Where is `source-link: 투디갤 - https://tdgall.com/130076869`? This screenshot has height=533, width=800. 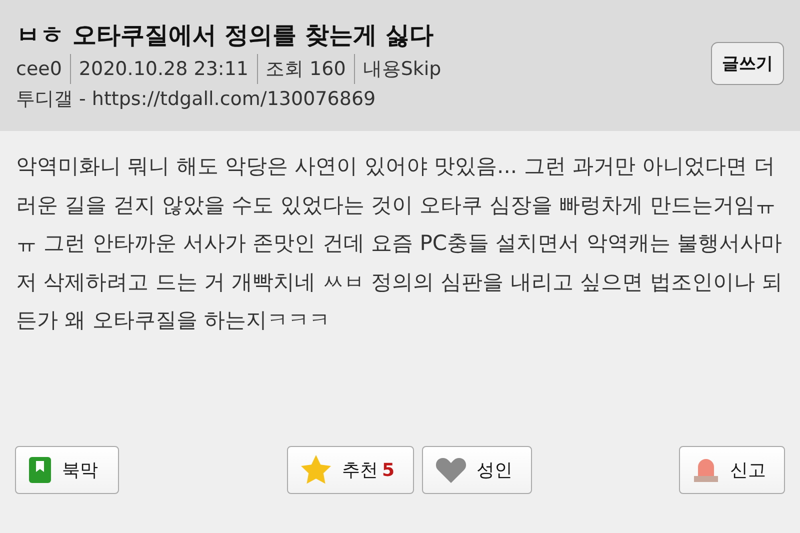
source-link: 투디갤 - https://tdgall.com/130076869 is located at coordinates (229, 99).